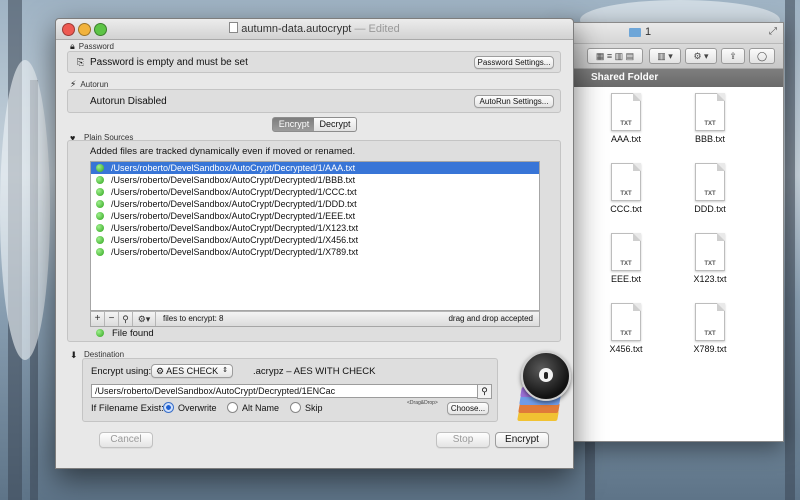  I want to click on gear-menu-button: ⚙▾, so click(144, 319).